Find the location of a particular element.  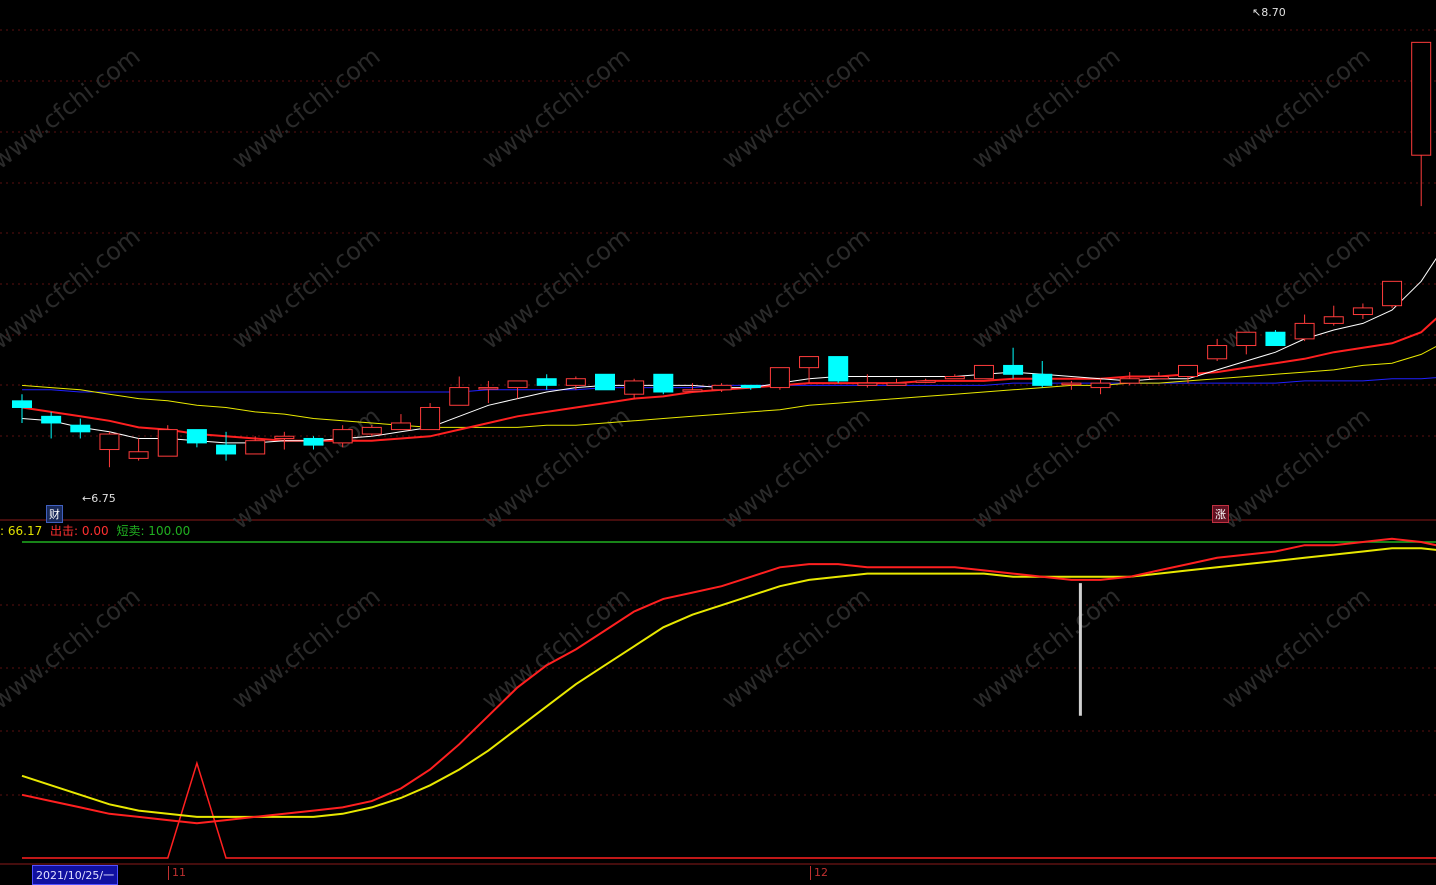

attack-signal-line is located at coordinates (729, 809).